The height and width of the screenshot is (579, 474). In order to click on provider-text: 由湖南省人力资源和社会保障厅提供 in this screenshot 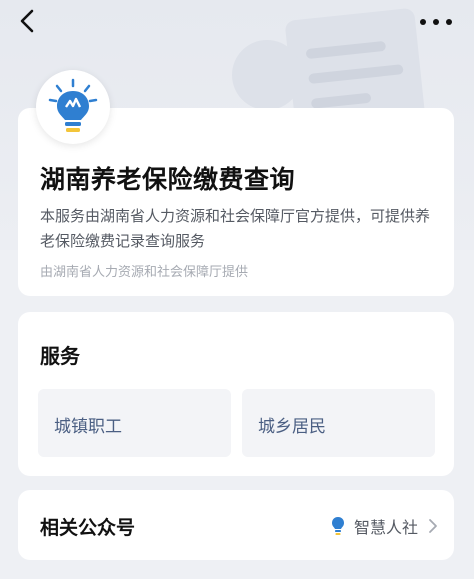, I will do `click(144, 272)`.